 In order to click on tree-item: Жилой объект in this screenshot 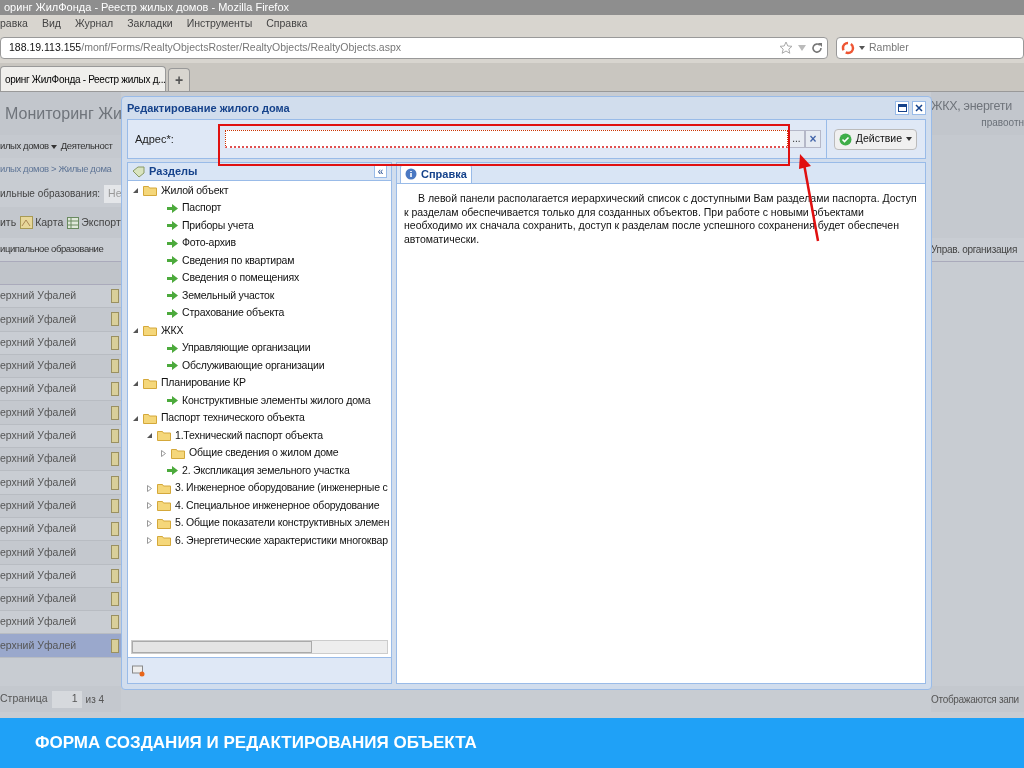, I will do `click(195, 190)`.